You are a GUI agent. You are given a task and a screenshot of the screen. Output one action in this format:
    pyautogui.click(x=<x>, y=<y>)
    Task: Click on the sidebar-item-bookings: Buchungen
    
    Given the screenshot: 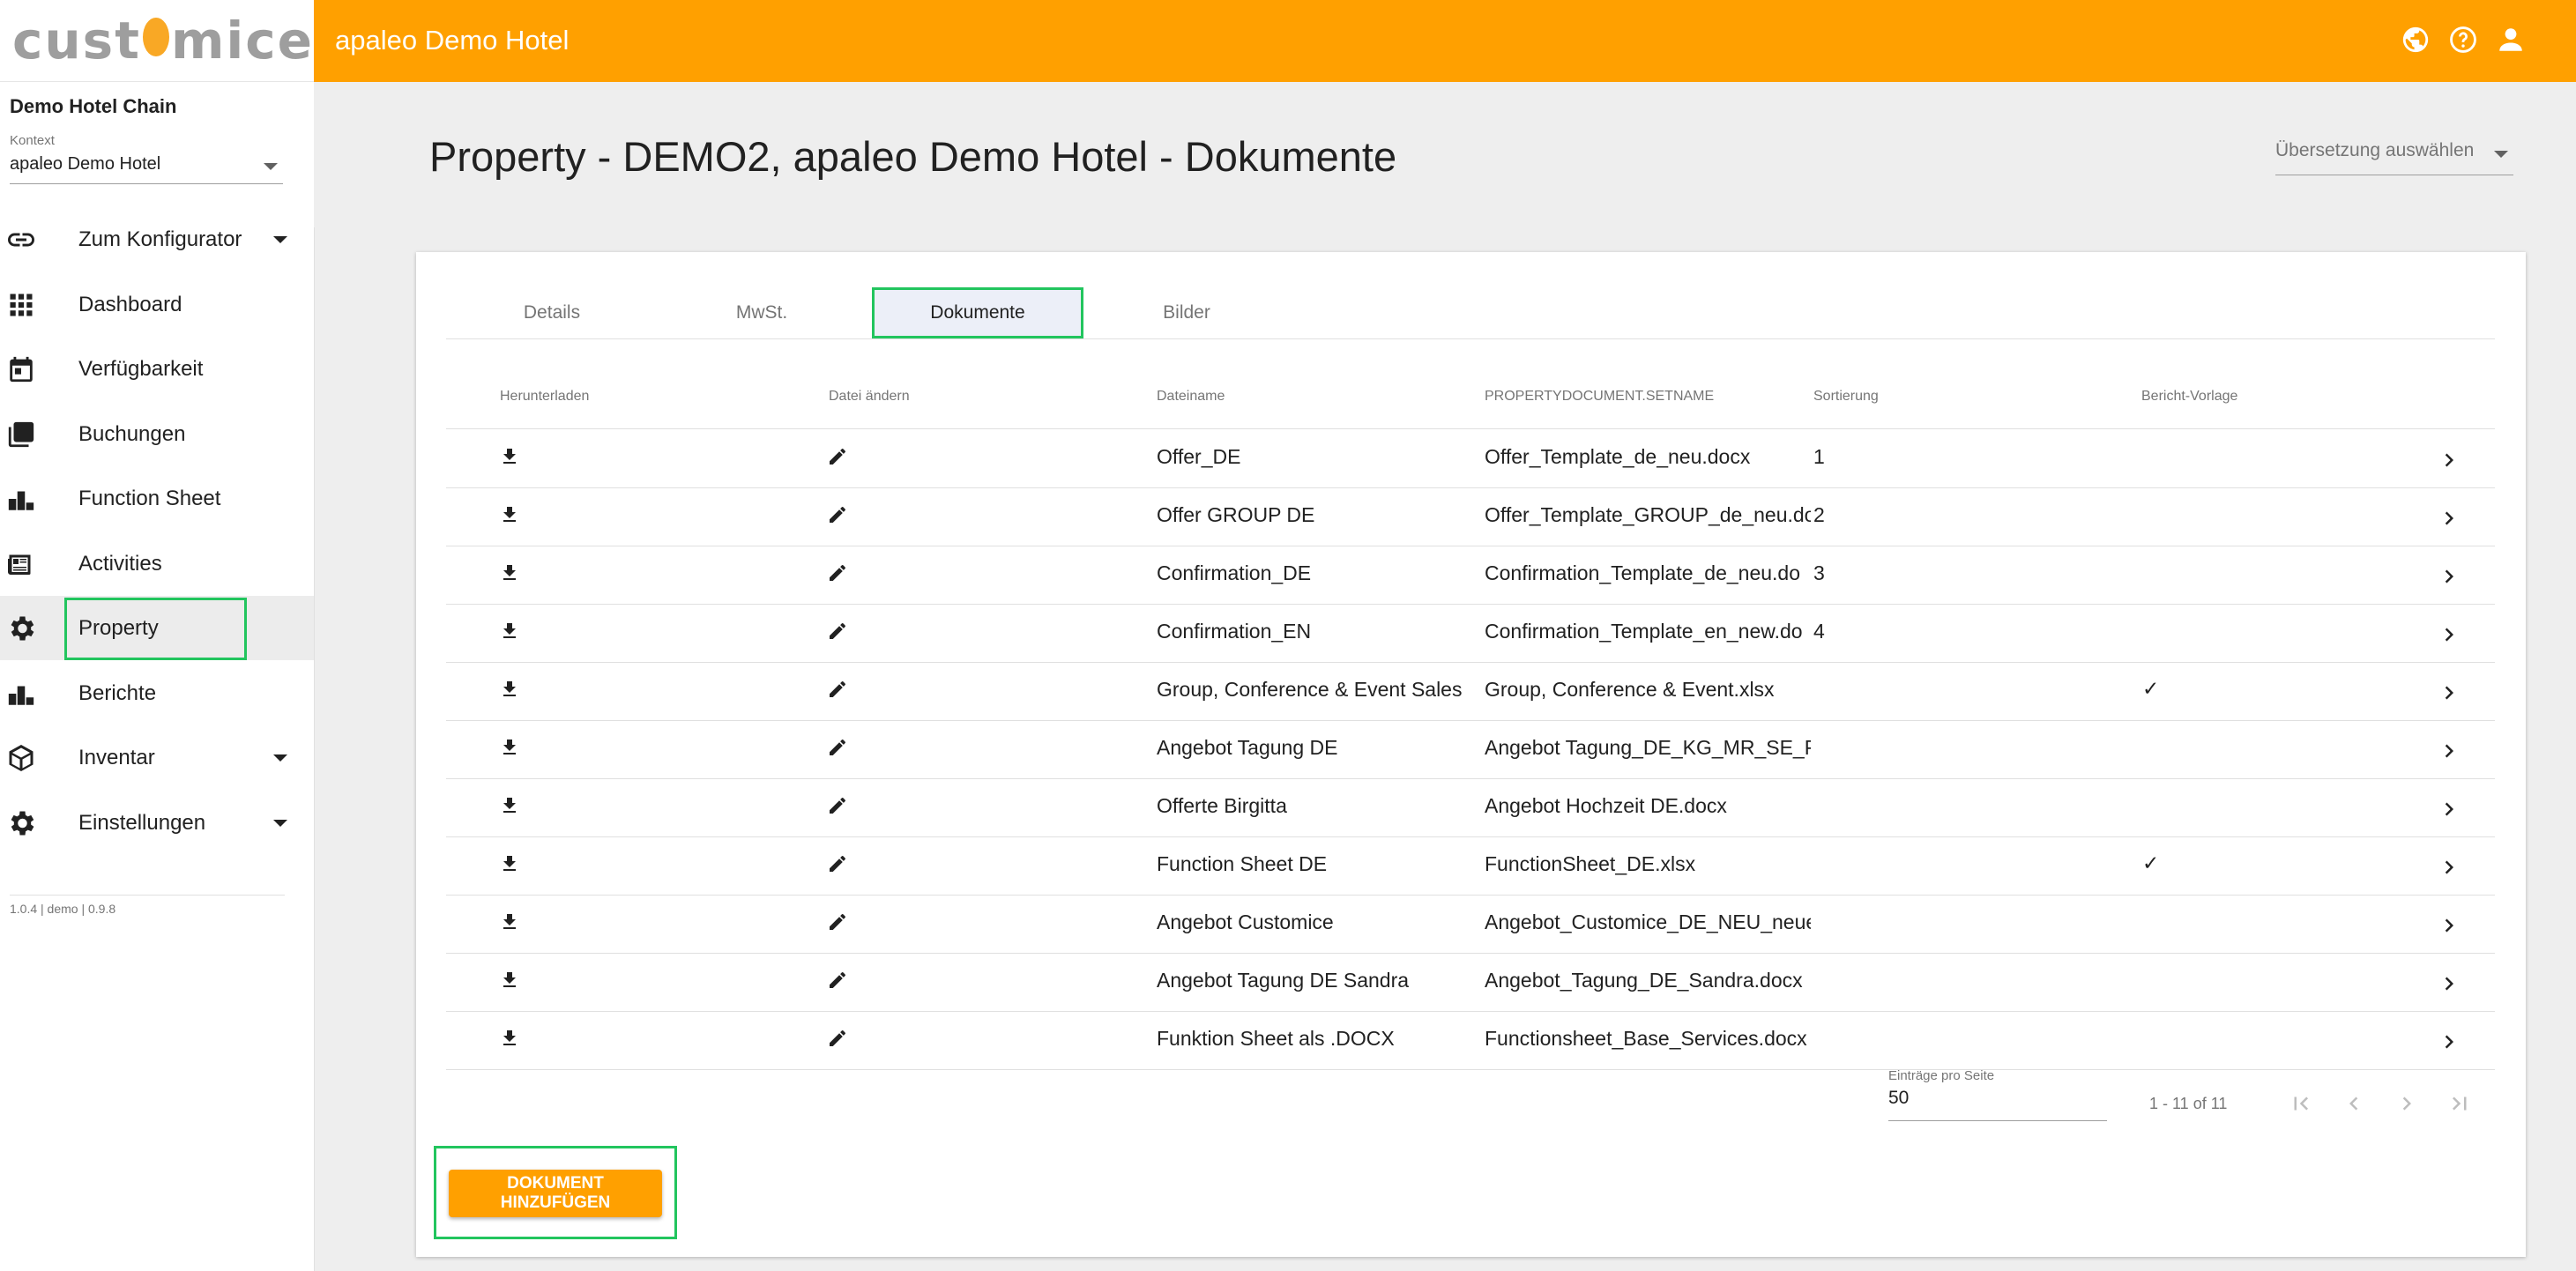 What is the action you would take?
    pyautogui.click(x=157, y=434)
    